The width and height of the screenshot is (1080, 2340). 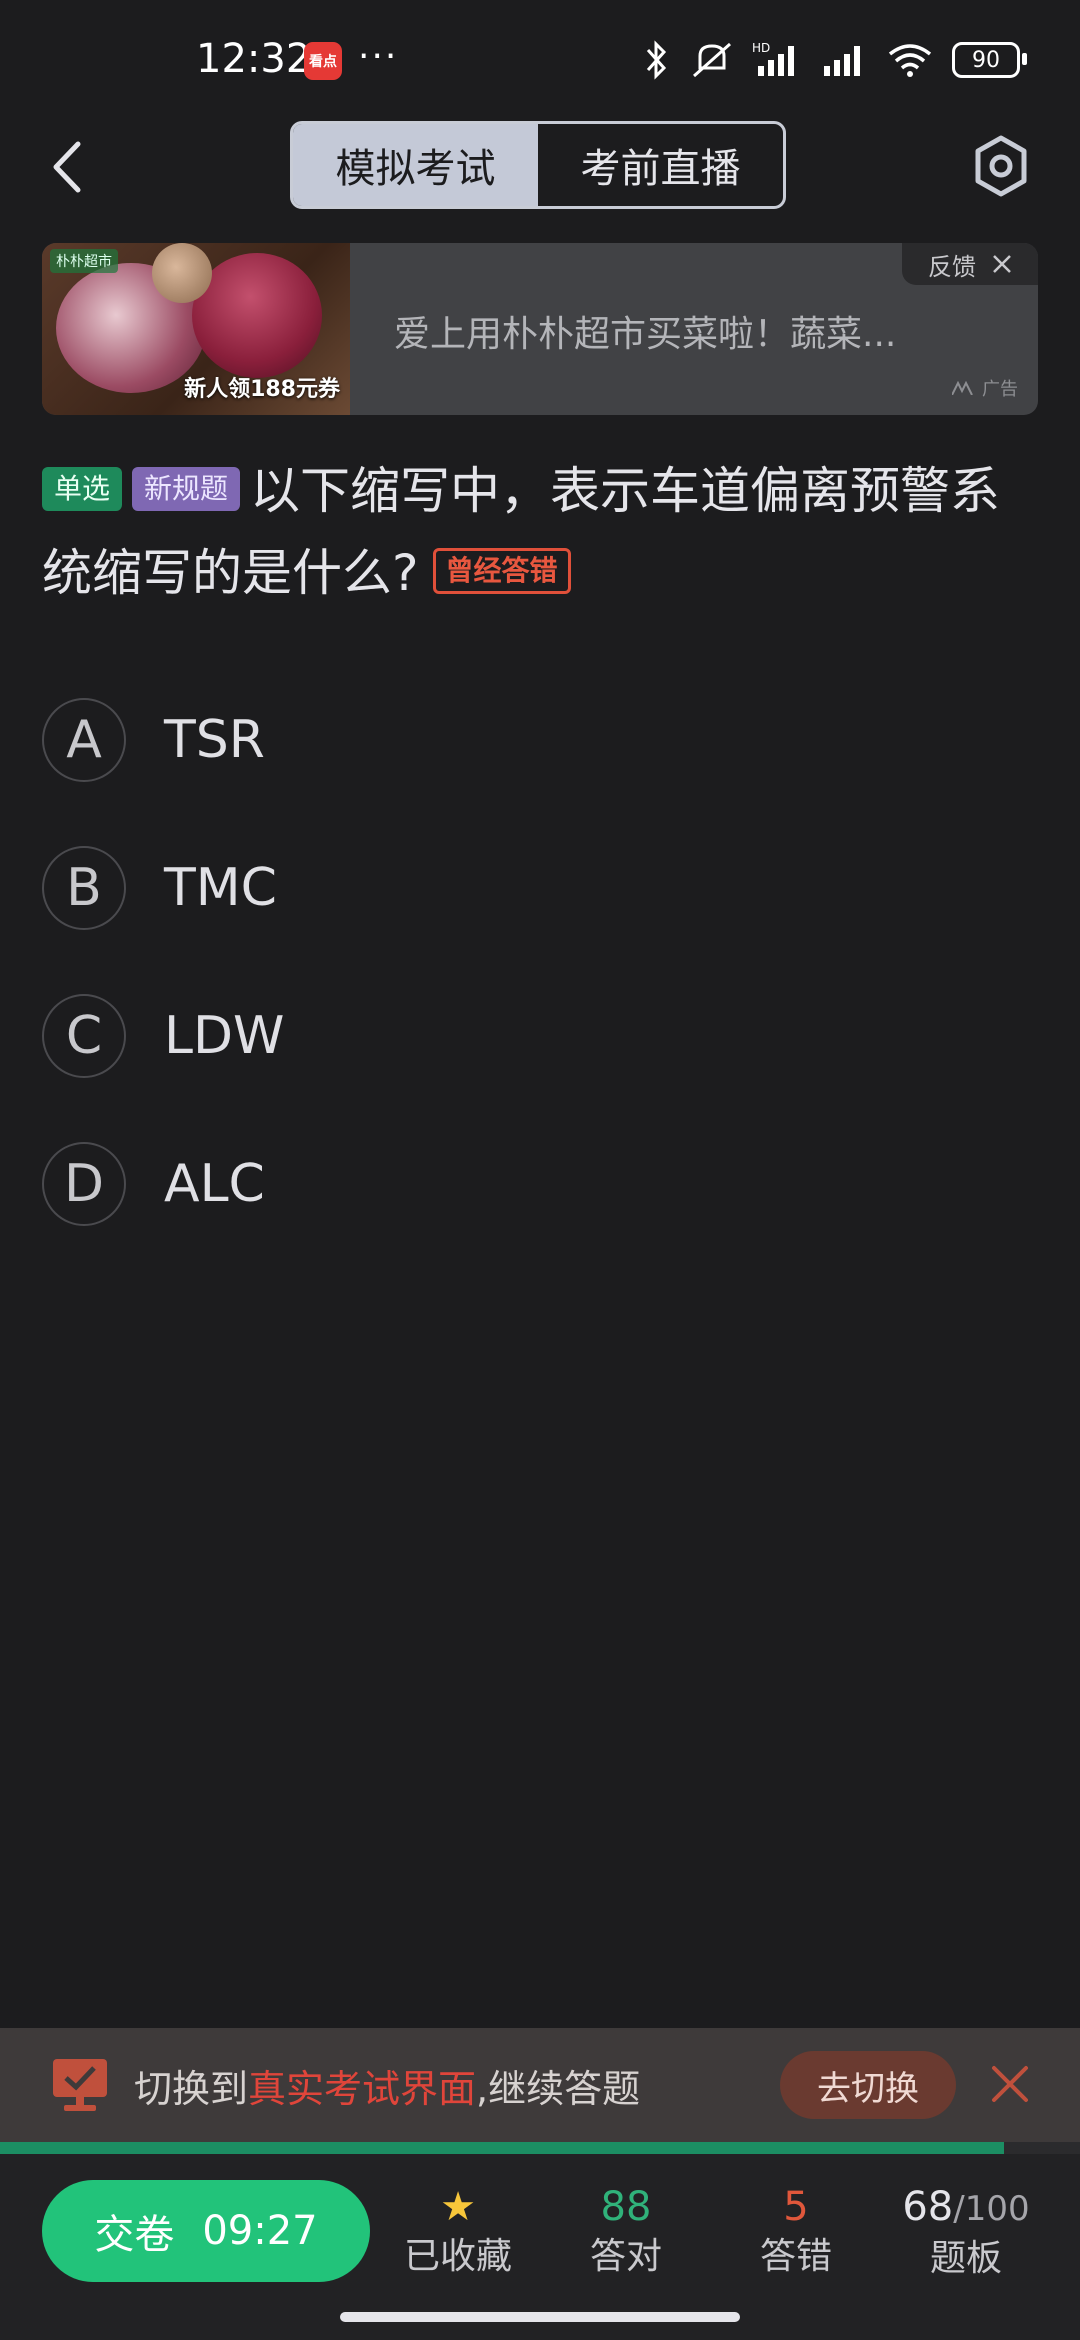 I want to click on option-letter: D, so click(x=84, y=1184).